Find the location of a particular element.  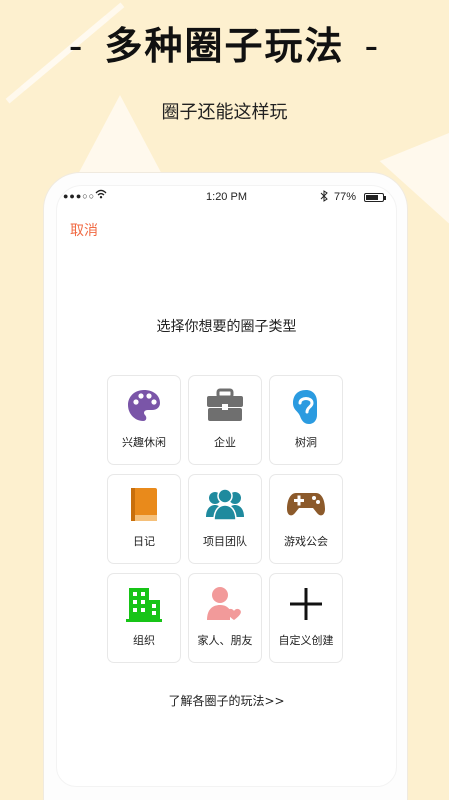

circle-type-project-team: 项目团队 is located at coordinates (225, 519).